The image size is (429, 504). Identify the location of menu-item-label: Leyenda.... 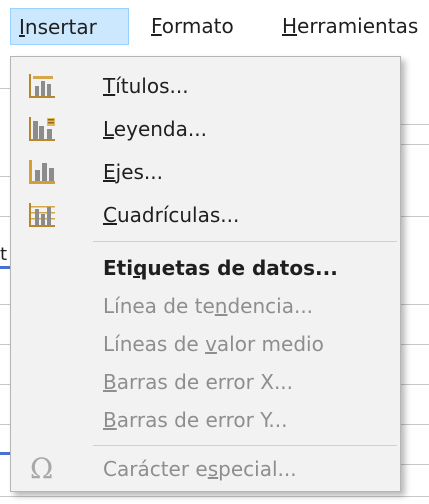
(155, 129).